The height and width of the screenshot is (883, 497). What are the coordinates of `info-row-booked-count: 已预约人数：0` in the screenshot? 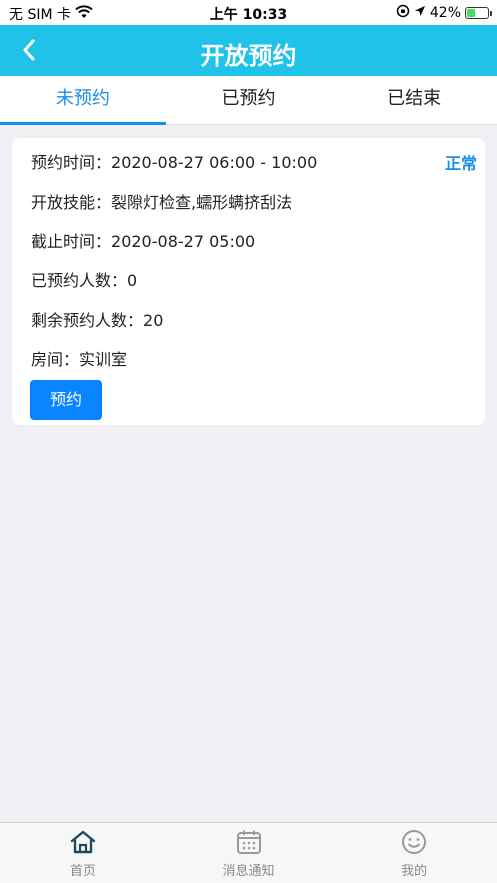 It's located at (84, 279).